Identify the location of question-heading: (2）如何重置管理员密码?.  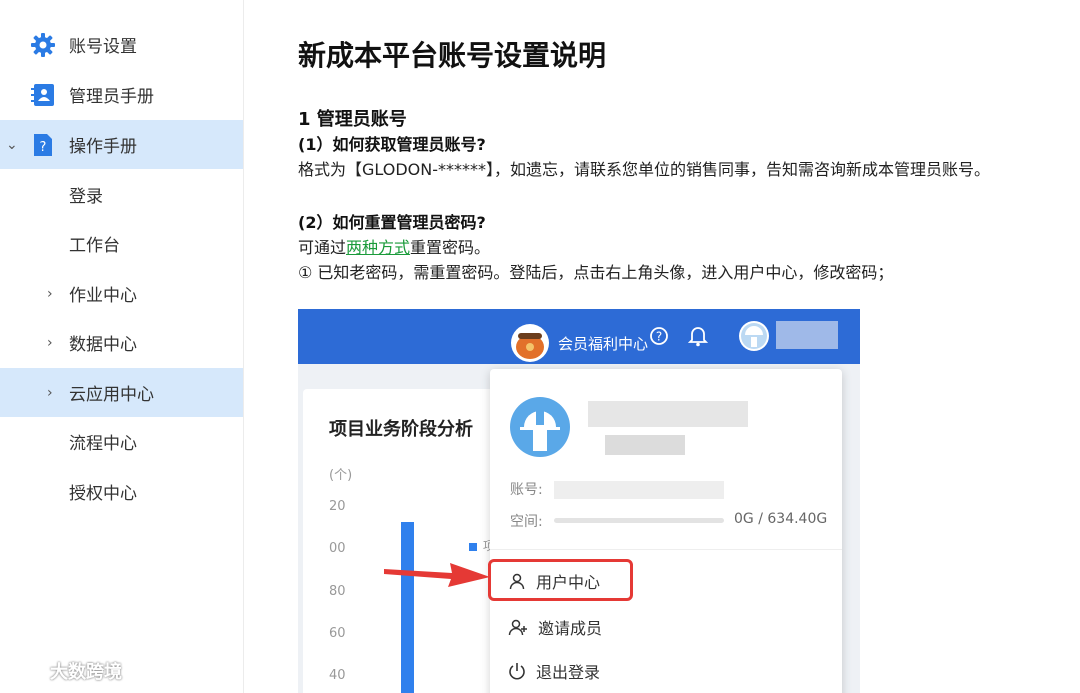
(392, 222).